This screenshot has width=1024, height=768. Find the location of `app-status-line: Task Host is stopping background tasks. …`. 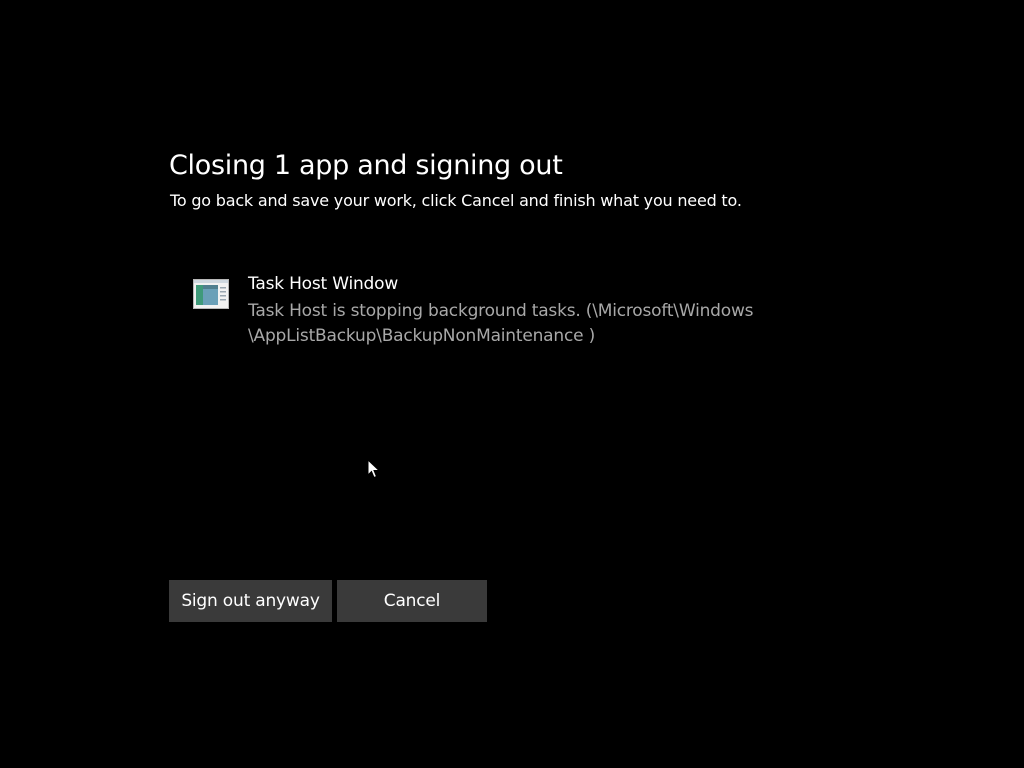

app-status-line: Task Host is stopping background tasks. … is located at coordinates (501, 311).